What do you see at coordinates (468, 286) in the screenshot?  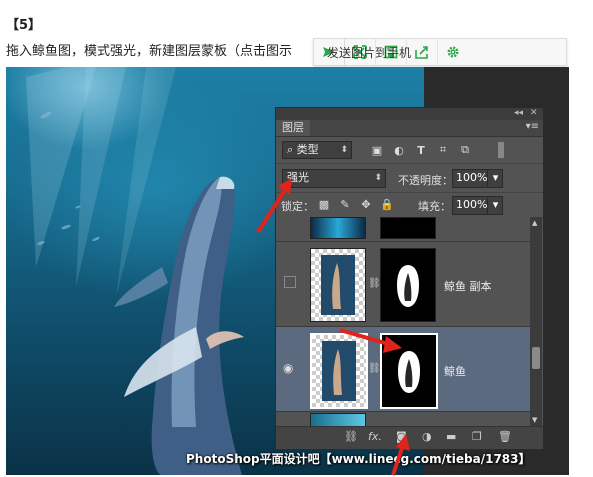 I see `layer-name: 鲸鱼 副本` at bounding box center [468, 286].